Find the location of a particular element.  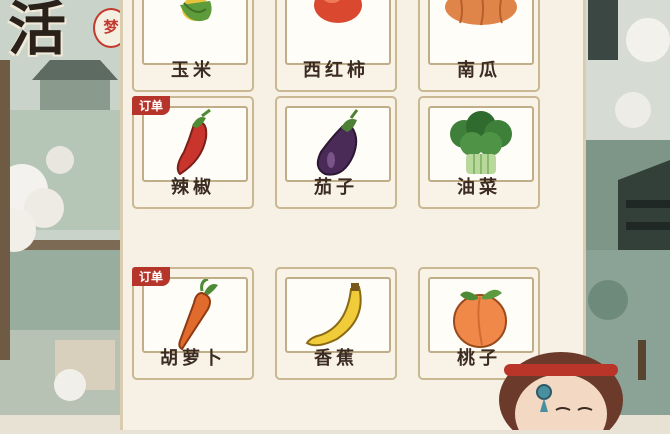

character-avatar is located at coordinates (561, 382).